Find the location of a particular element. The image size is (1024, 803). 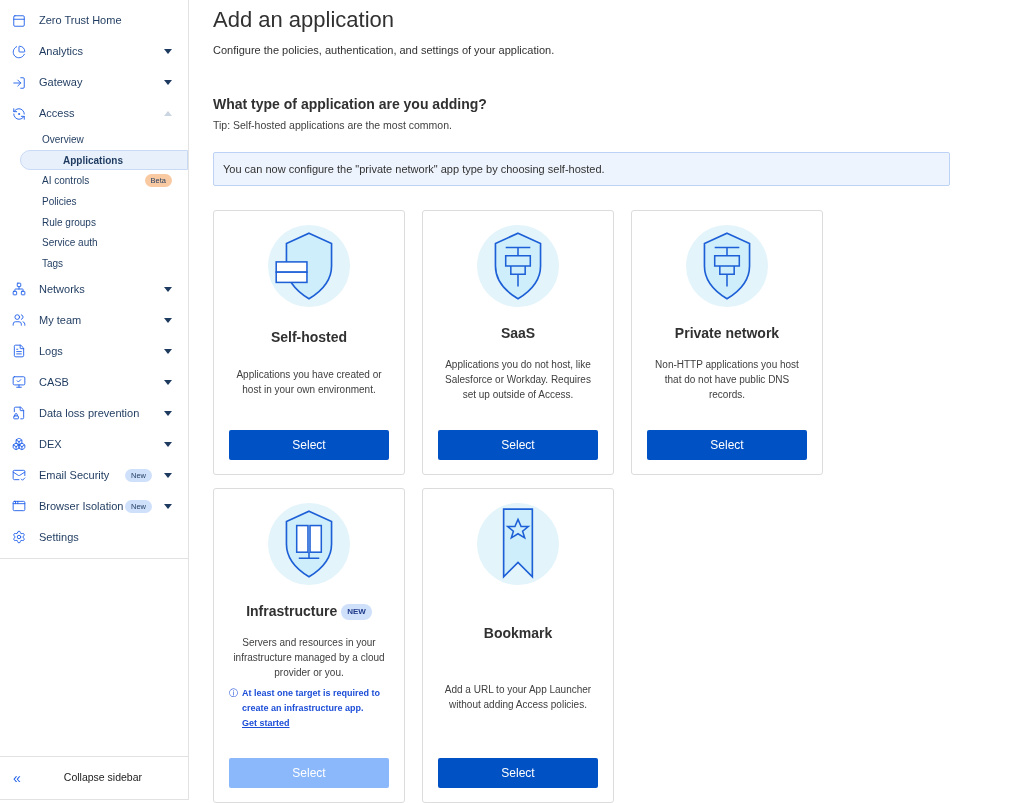

sub-nav-item: Rule groups is located at coordinates (94, 222).